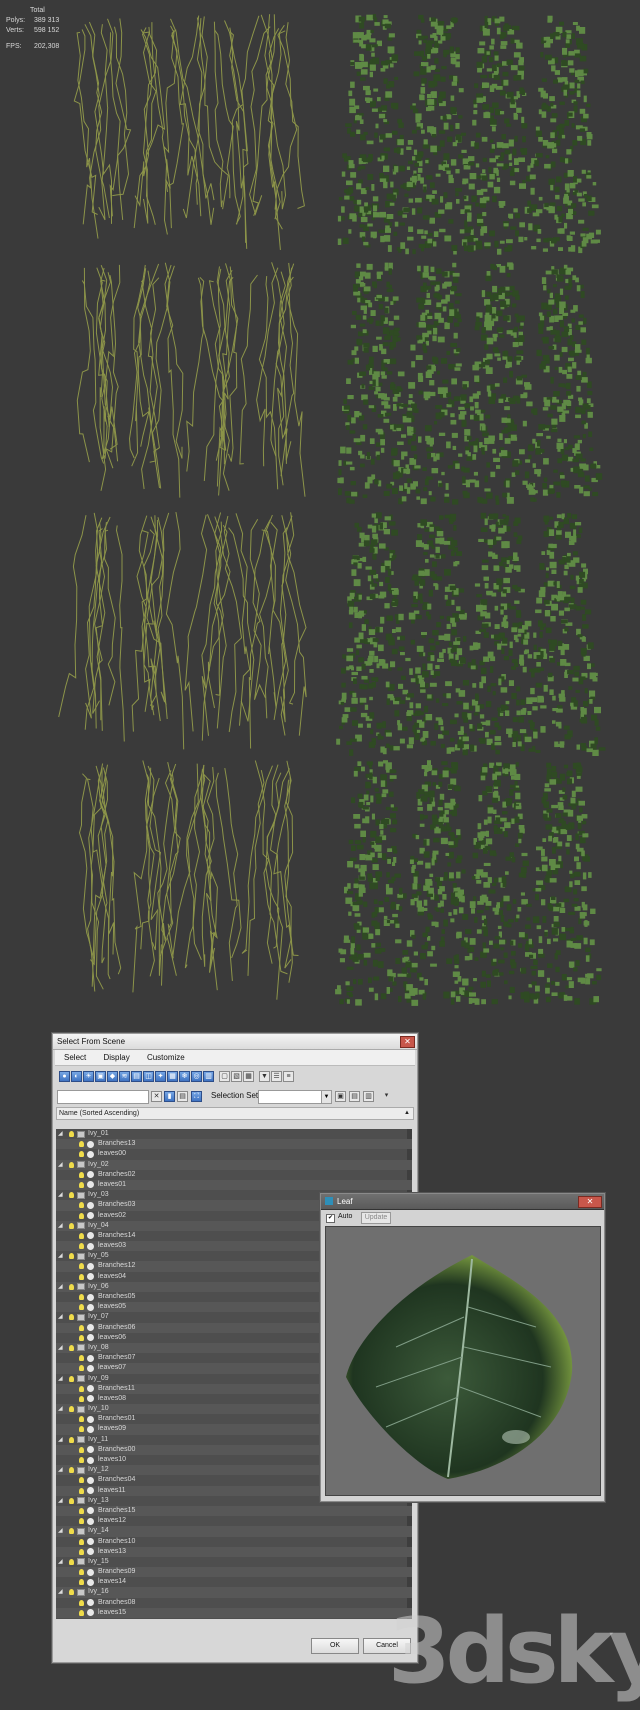 This screenshot has width=640, height=1710. What do you see at coordinates (235, 1113) in the screenshot?
I see `column-header-name: Name (Sorted Ascending) ▲` at bounding box center [235, 1113].